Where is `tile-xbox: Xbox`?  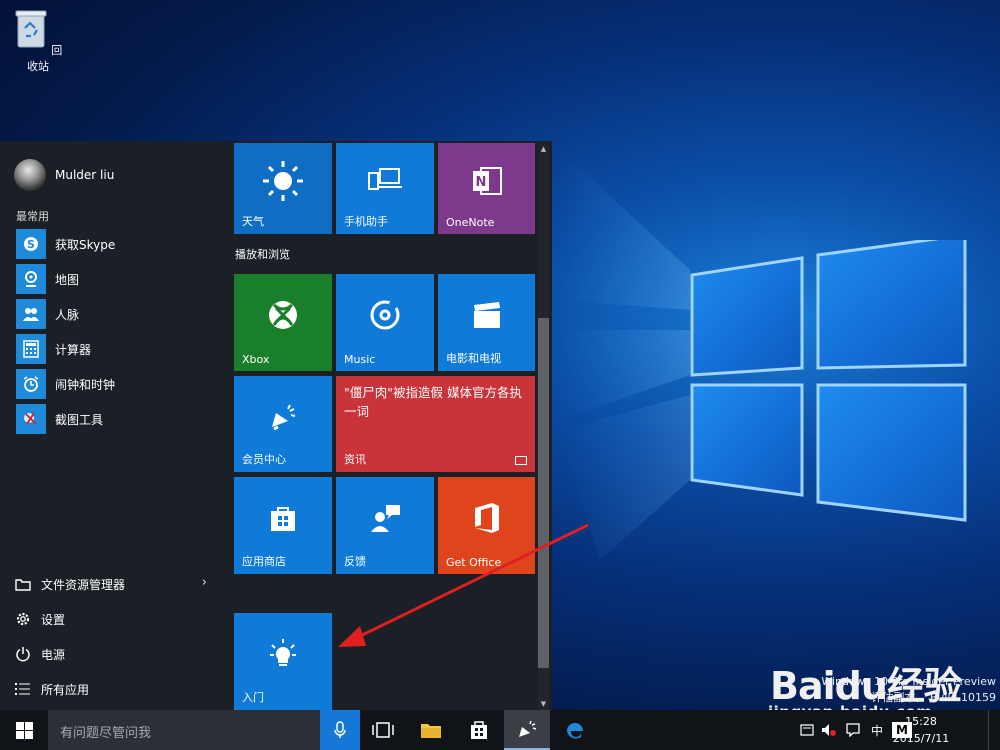 tile-xbox: Xbox is located at coordinates (283, 322).